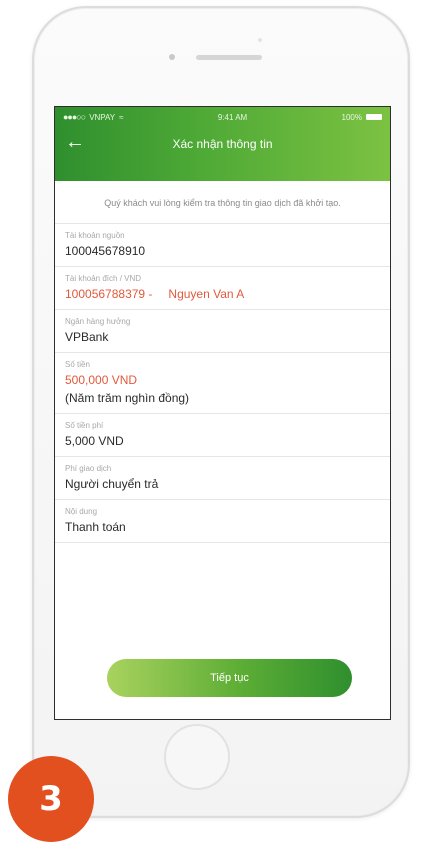 The height and width of the screenshot is (842, 426). I want to click on amount-label: Số tiền, so click(77, 364).